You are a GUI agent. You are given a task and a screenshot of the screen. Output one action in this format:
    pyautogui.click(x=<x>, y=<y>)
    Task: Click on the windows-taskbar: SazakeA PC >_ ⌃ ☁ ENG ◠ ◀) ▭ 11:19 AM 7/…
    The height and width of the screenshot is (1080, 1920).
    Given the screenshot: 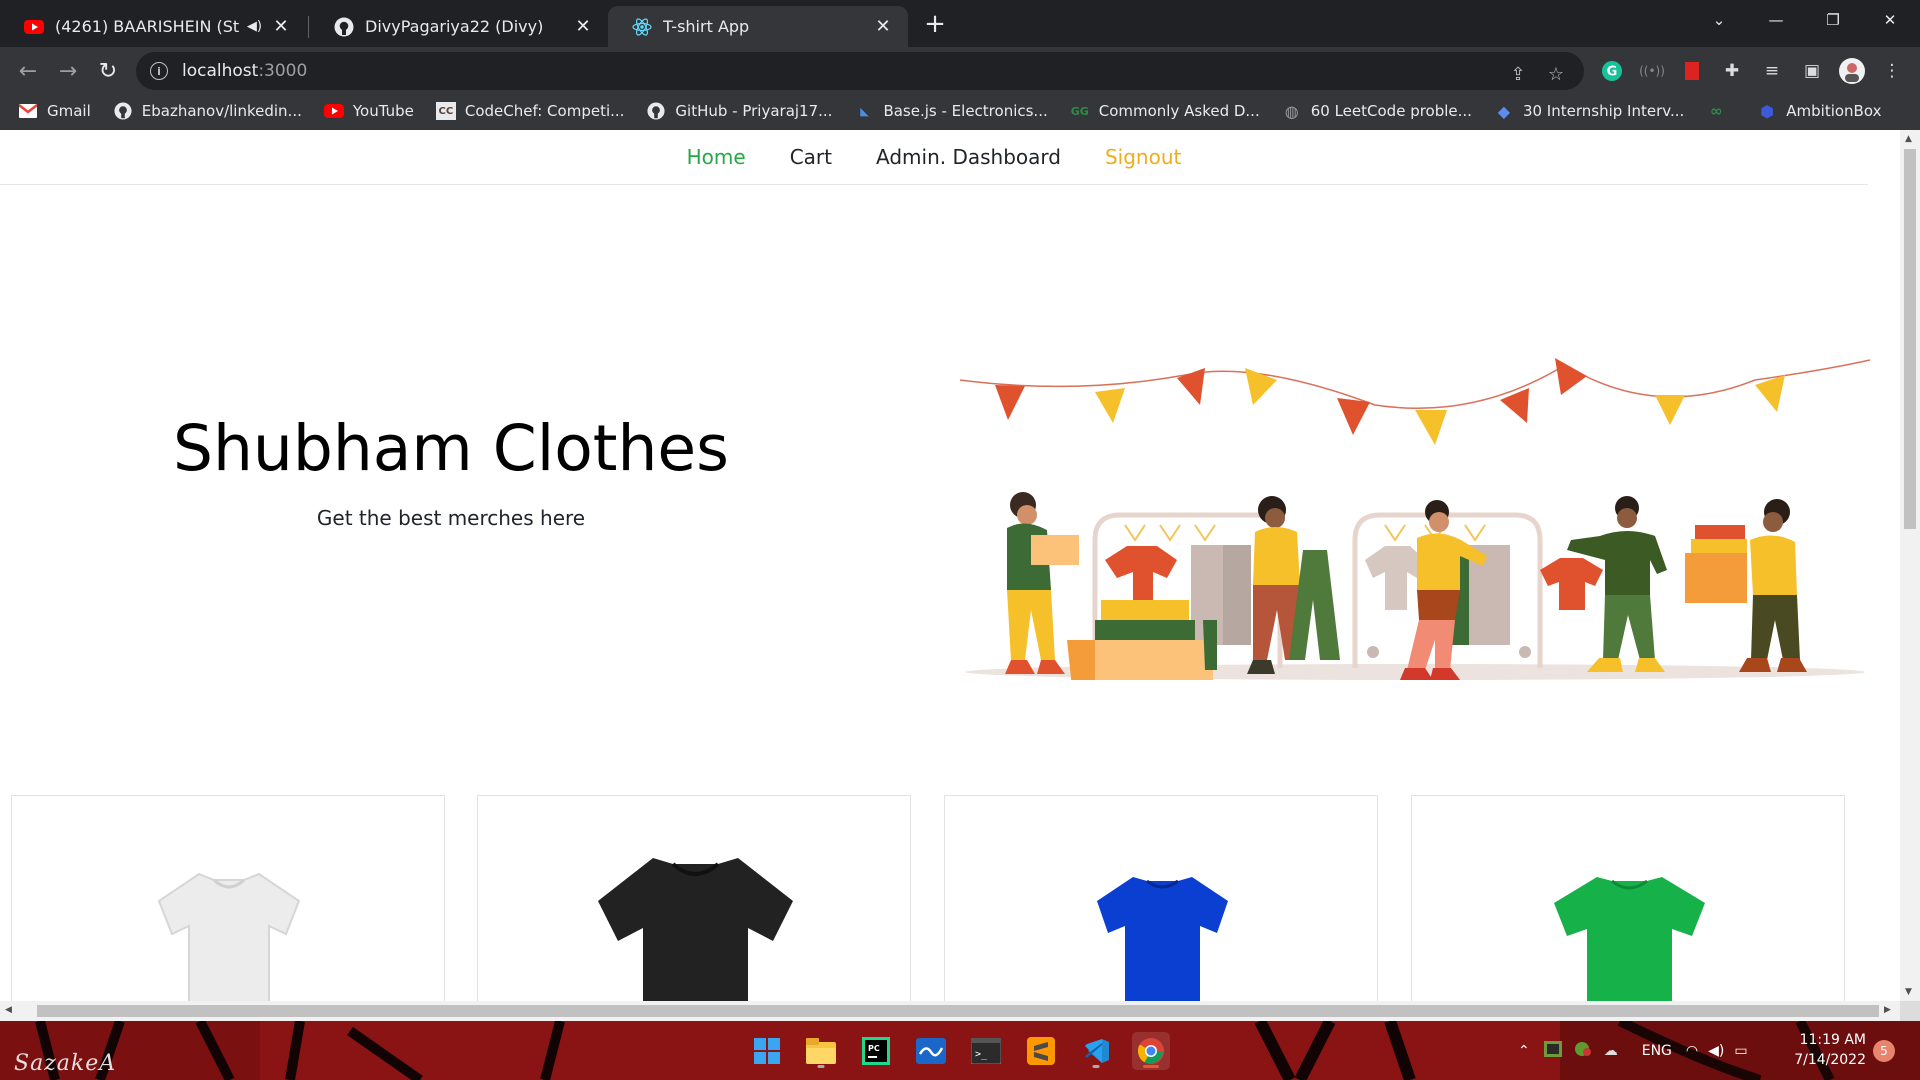 What is the action you would take?
    pyautogui.click(x=960, y=1050)
    